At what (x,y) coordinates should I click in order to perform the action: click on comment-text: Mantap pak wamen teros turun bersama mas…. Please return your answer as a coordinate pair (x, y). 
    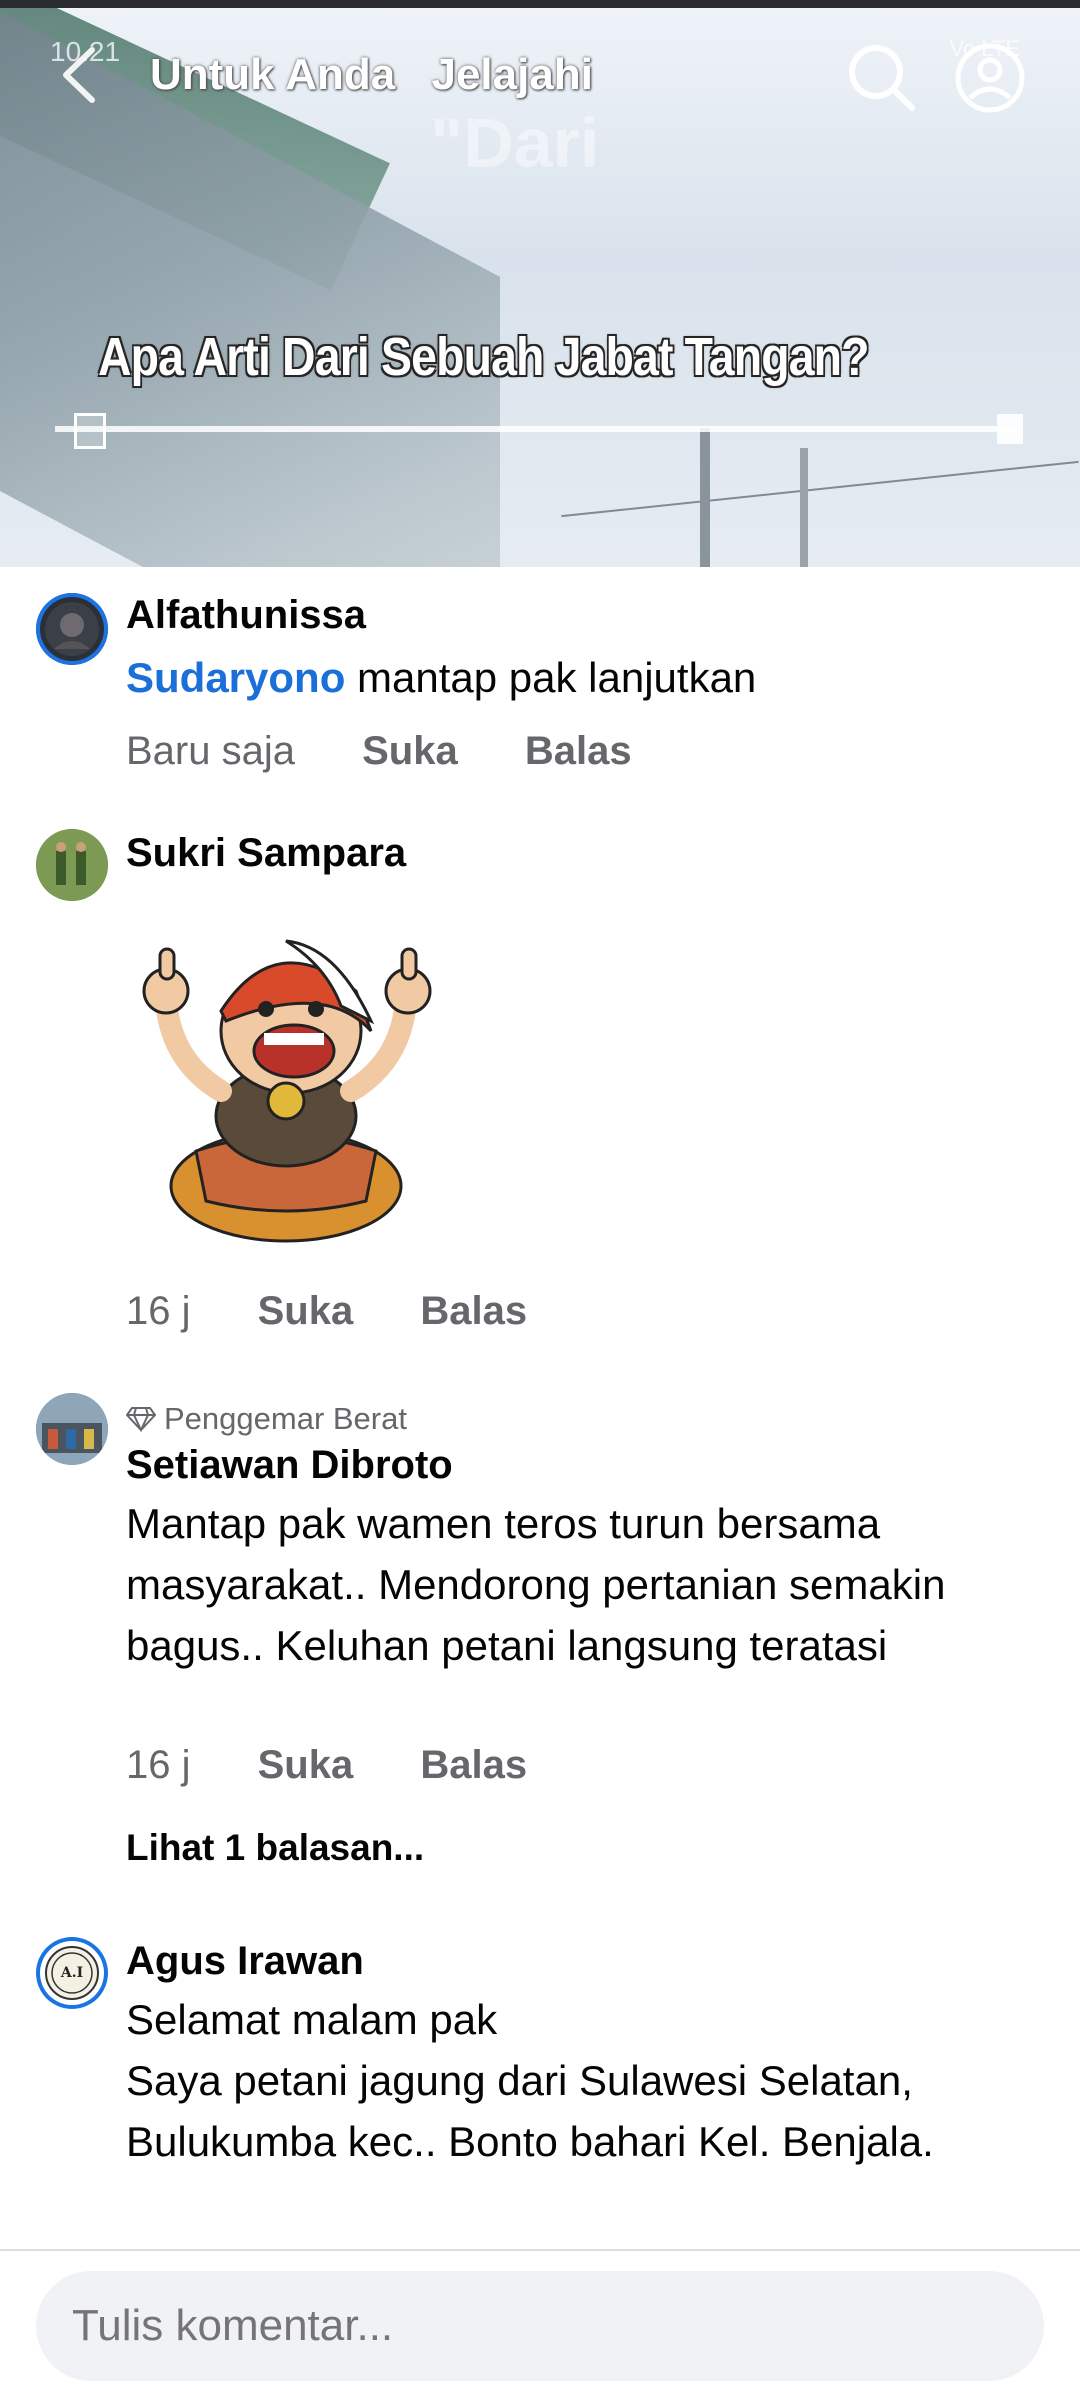
    Looking at the image, I should click on (536, 1584).